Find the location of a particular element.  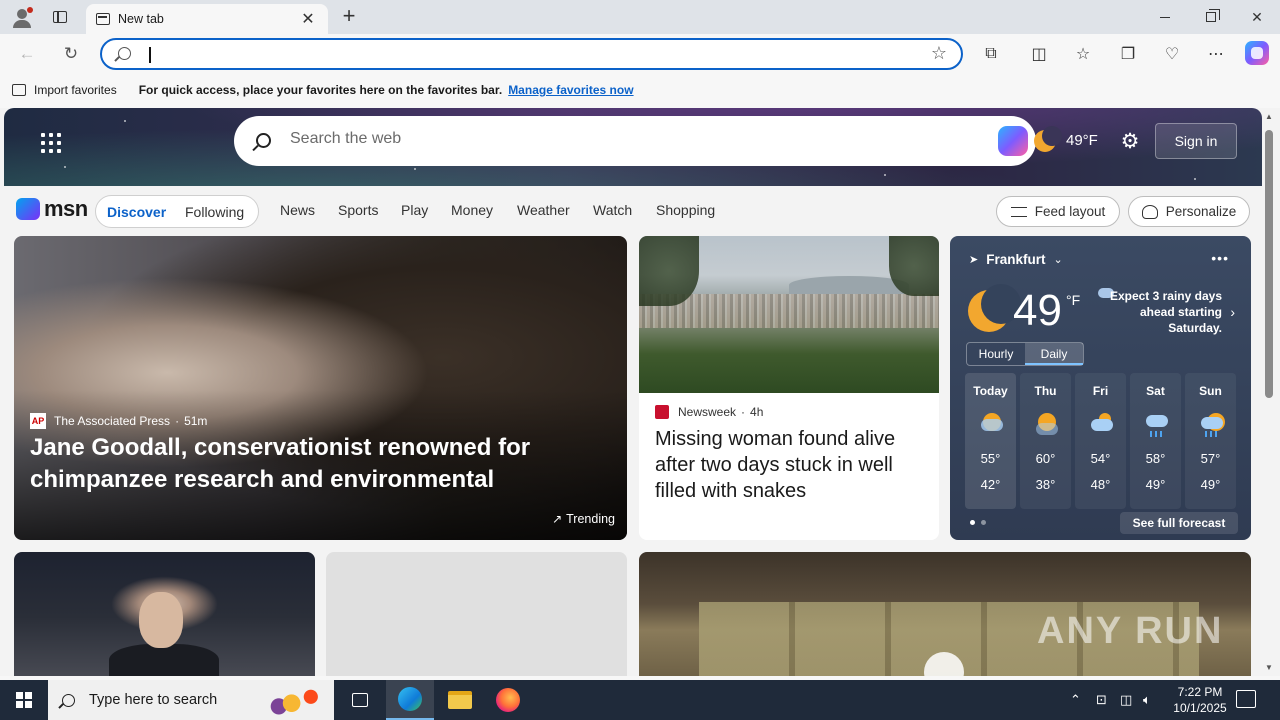

nav-item-watch: Watch is located at coordinates (612, 210).